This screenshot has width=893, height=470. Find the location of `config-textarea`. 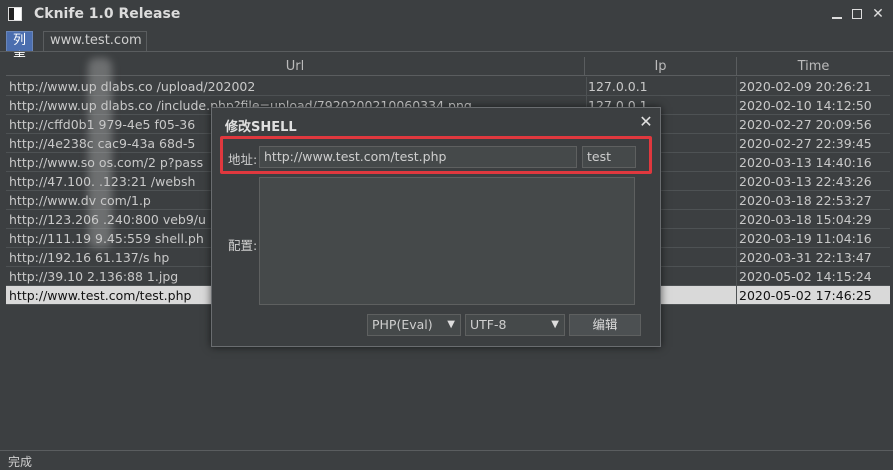

config-textarea is located at coordinates (447, 241).